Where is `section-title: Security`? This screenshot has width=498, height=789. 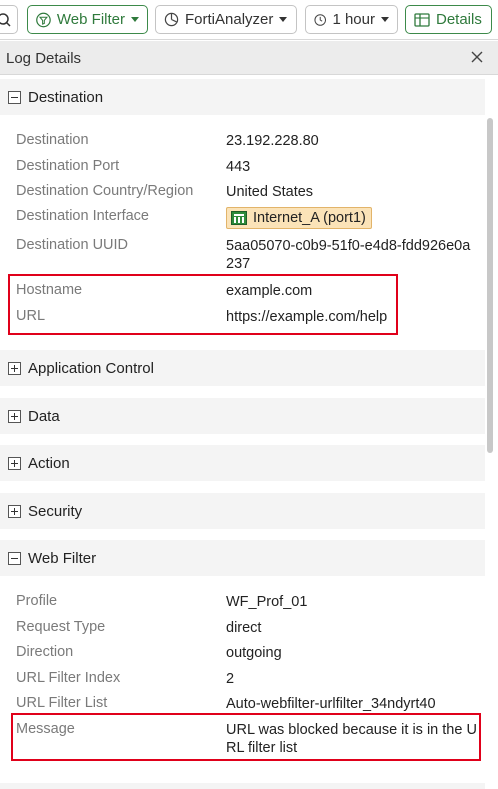 section-title: Security is located at coordinates (55, 511).